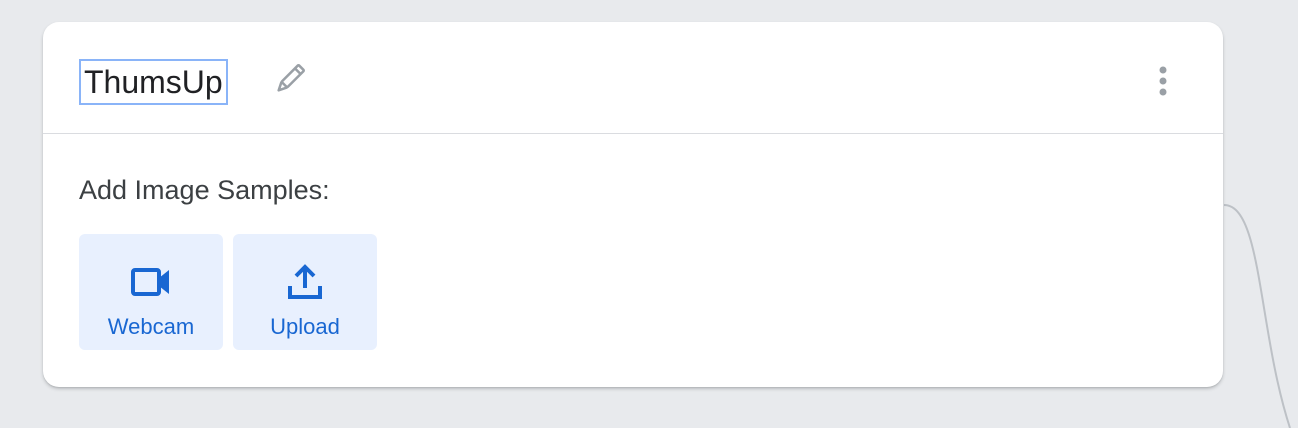  I want to click on videocam-icon, so click(151, 282).